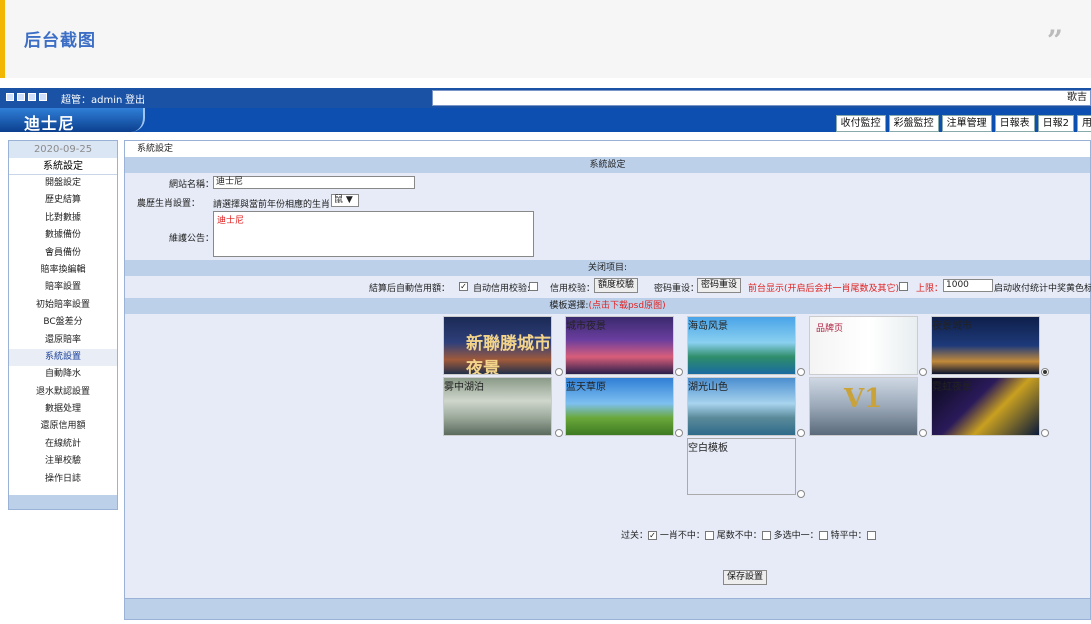  I want to click on sidebar-section-title: 系統設定, so click(63, 166).